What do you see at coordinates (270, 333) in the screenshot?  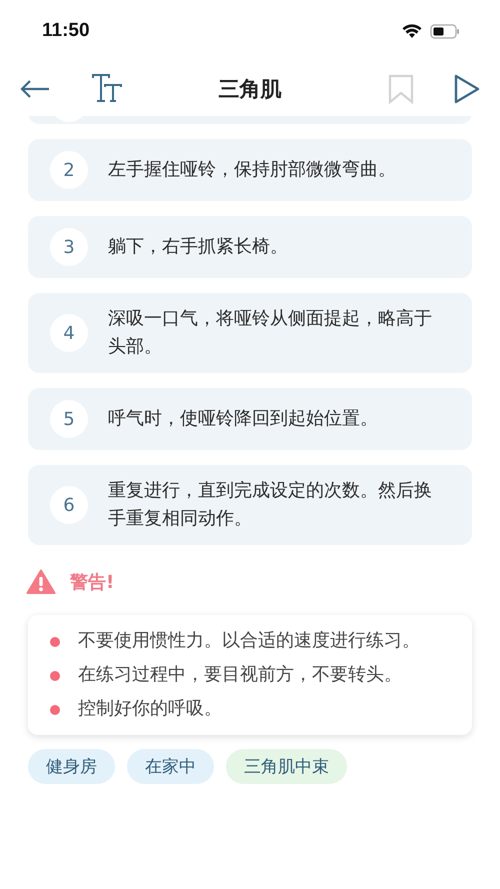 I see `step-text: 深吸一口气，将哑铃从侧面提起，略高于头部。` at bounding box center [270, 333].